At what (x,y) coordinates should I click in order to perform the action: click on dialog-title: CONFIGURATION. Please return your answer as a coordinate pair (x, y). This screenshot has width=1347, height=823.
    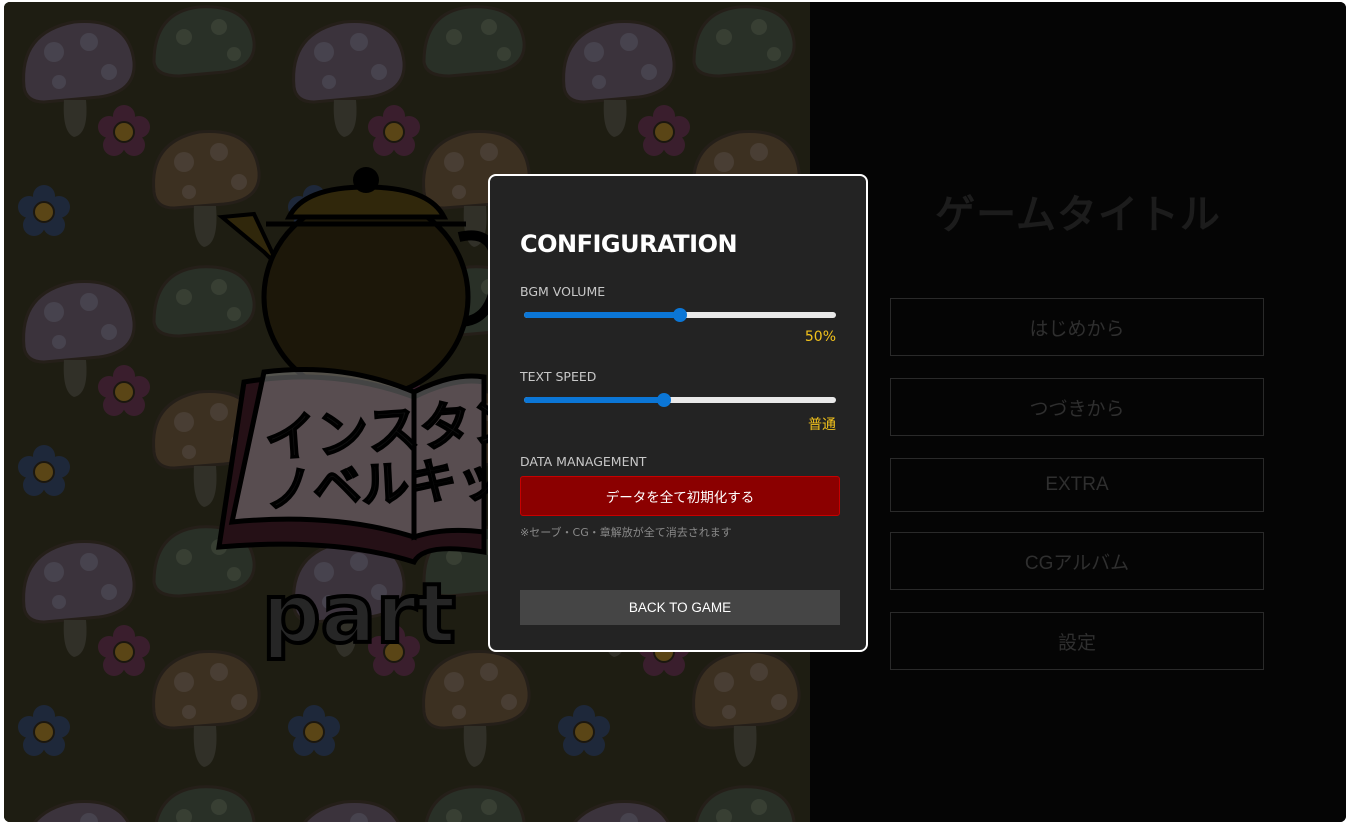
    Looking at the image, I should click on (629, 244).